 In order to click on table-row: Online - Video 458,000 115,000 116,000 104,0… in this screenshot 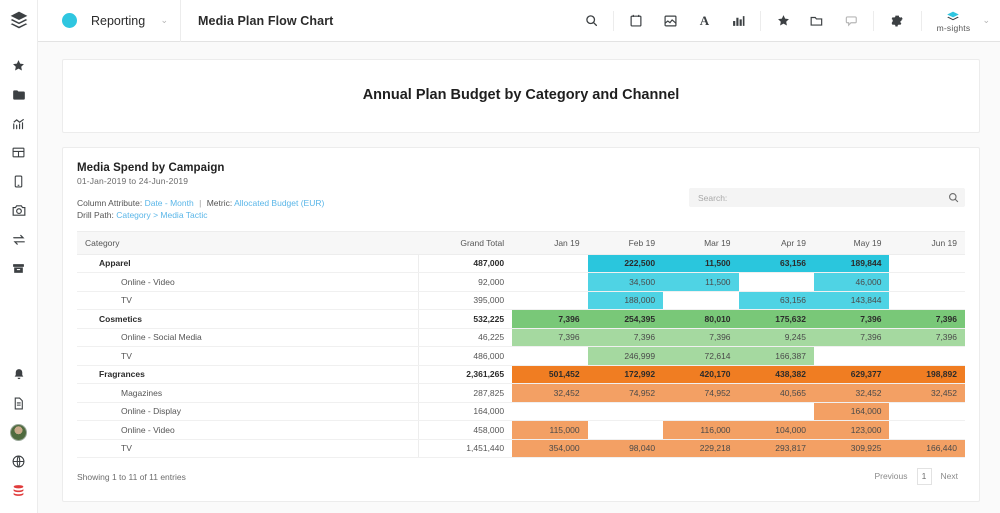, I will do `click(521, 430)`.